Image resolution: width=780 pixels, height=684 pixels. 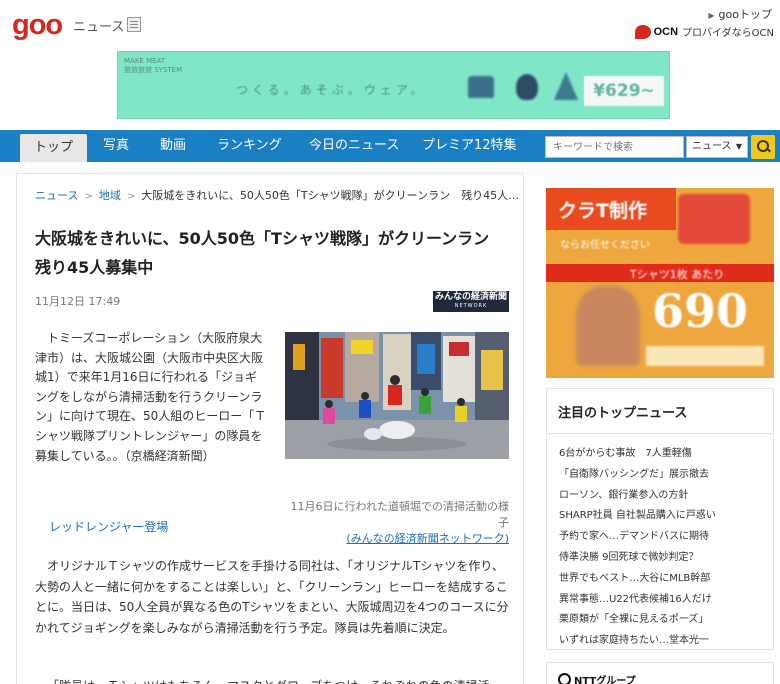 What do you see at coordinates (116, 146) in the screenshot?
I see `tab-photo: 写真` at bounding box center [116, 146].